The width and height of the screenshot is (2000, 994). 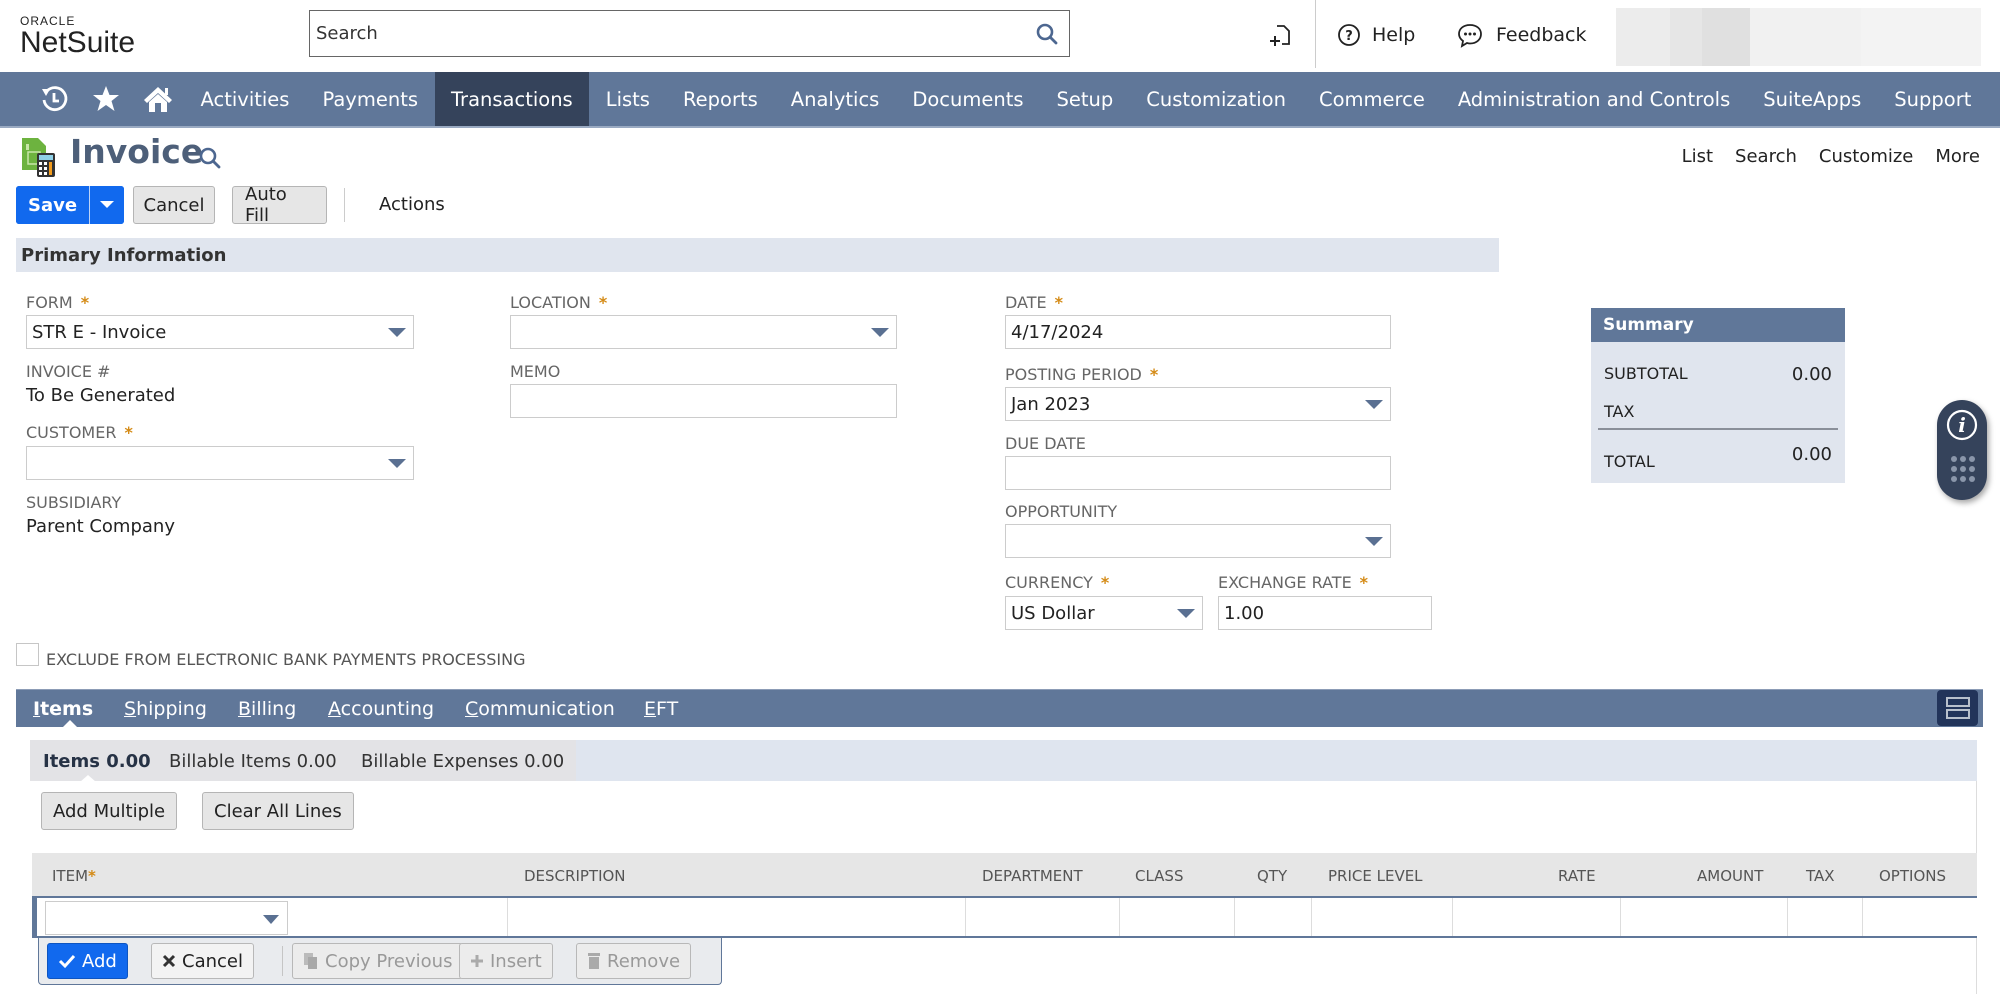 I want to click on date-input: 4/17/2024, so click(x=1198, y=332).